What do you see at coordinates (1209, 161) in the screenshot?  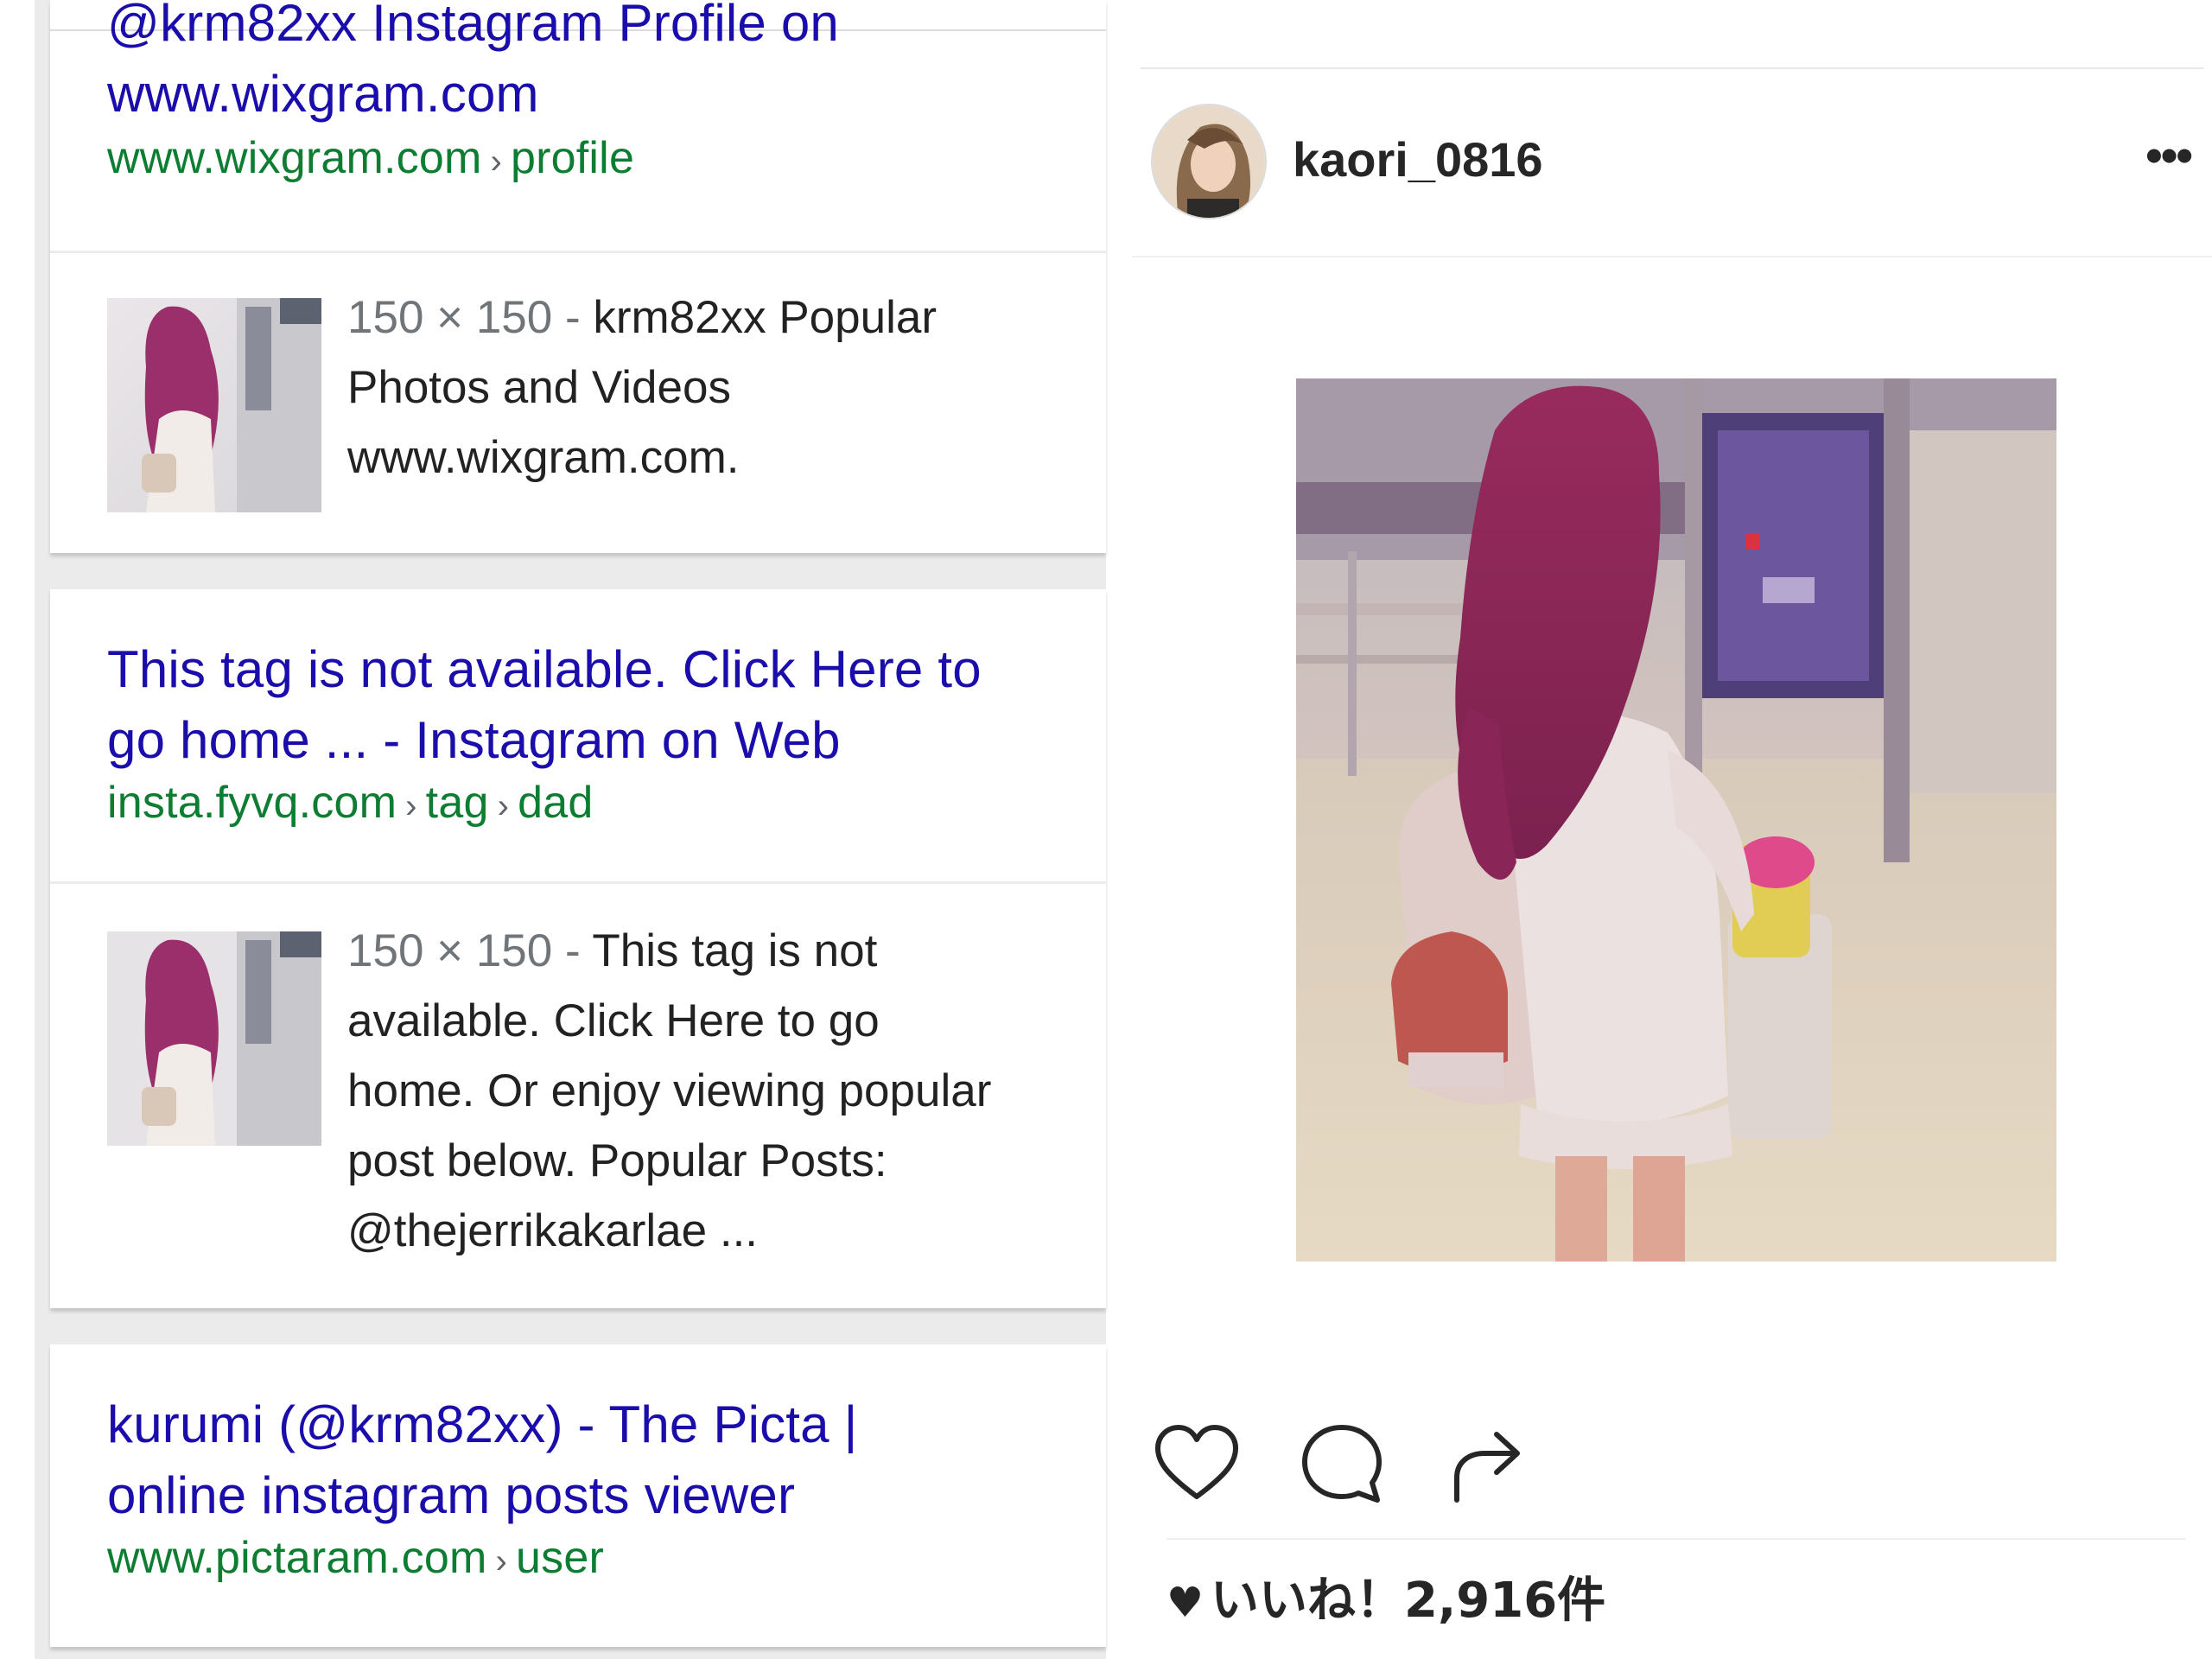 I see `avatar` at bounding box center [1209, 161].